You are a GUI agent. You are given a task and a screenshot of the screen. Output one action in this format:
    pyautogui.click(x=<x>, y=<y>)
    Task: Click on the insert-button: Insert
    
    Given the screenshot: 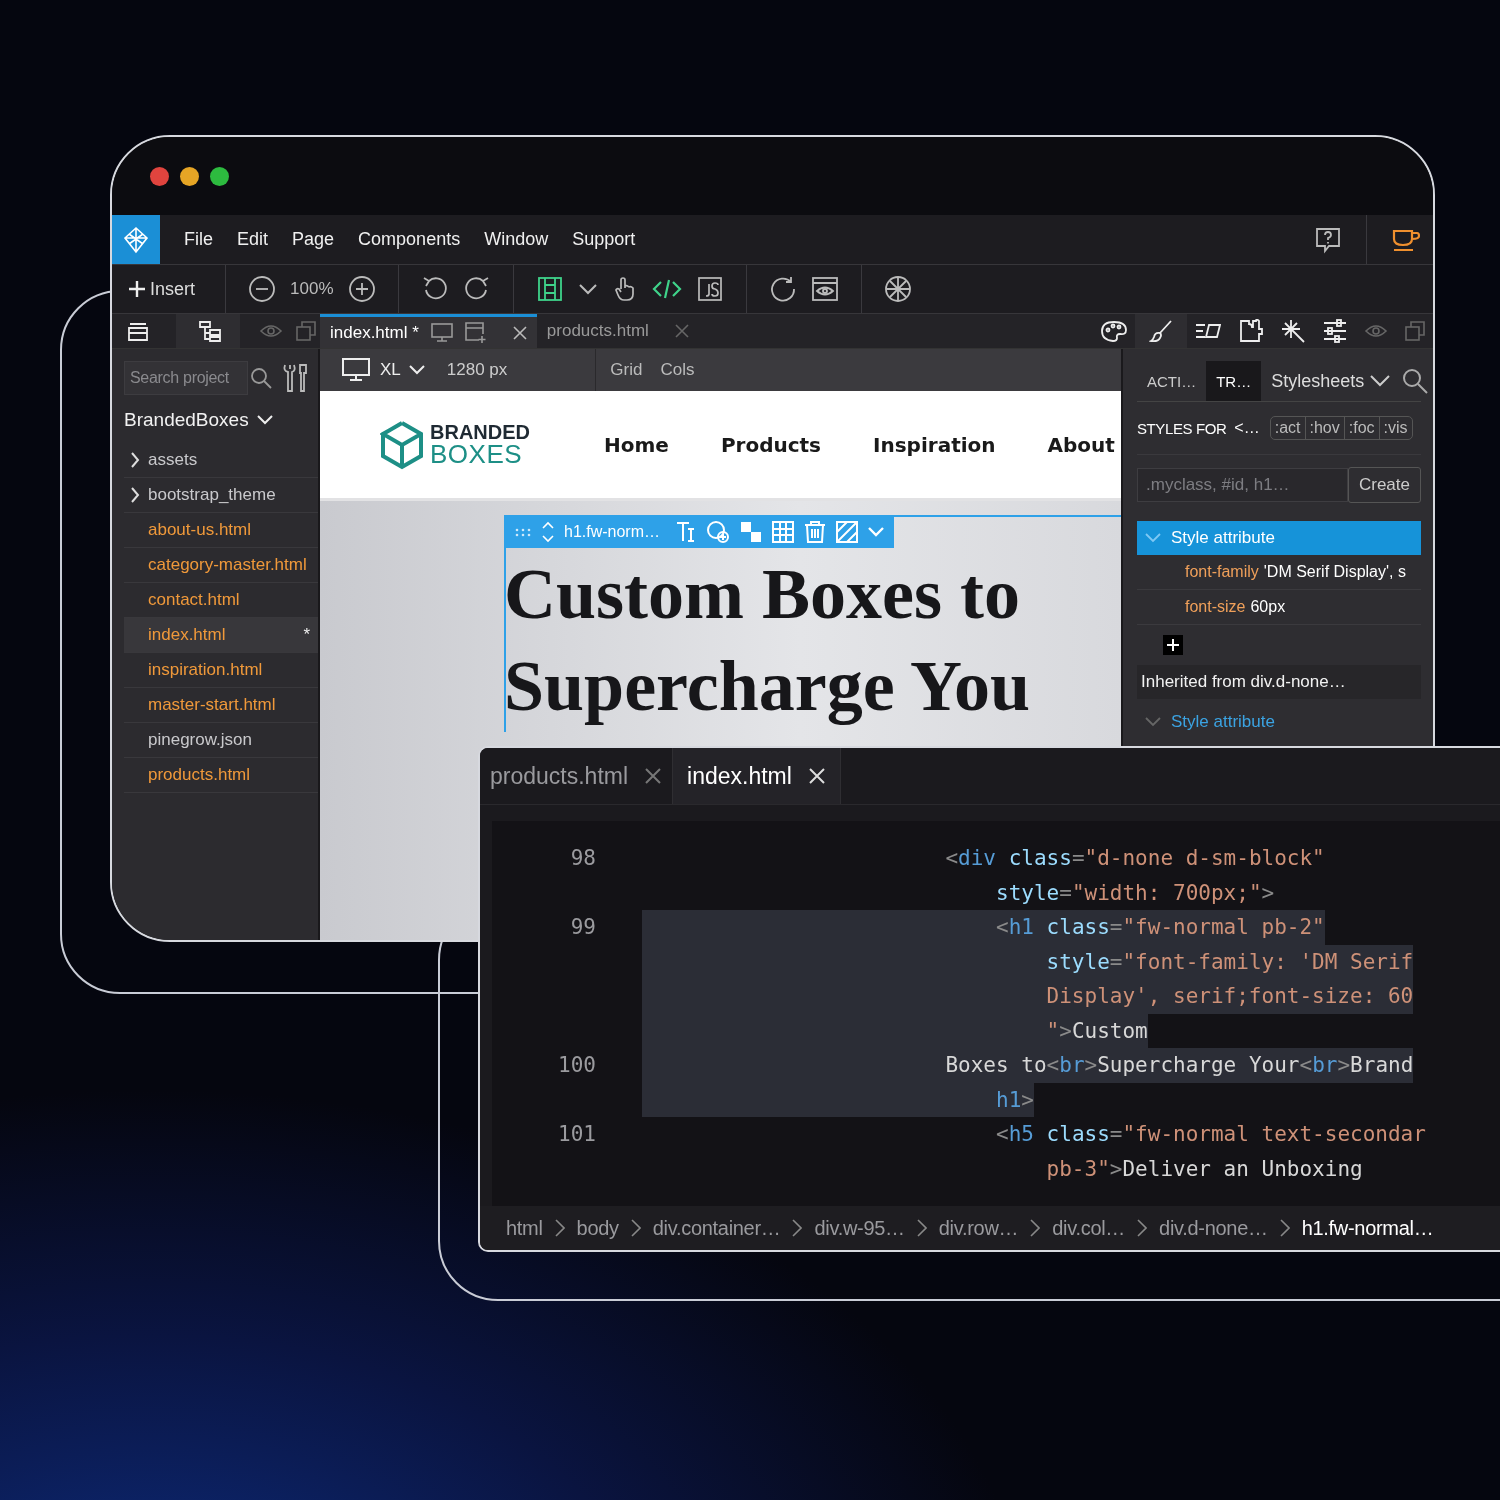 What is the action you would take?
    pyautogui.click(x=162, y=289)
    